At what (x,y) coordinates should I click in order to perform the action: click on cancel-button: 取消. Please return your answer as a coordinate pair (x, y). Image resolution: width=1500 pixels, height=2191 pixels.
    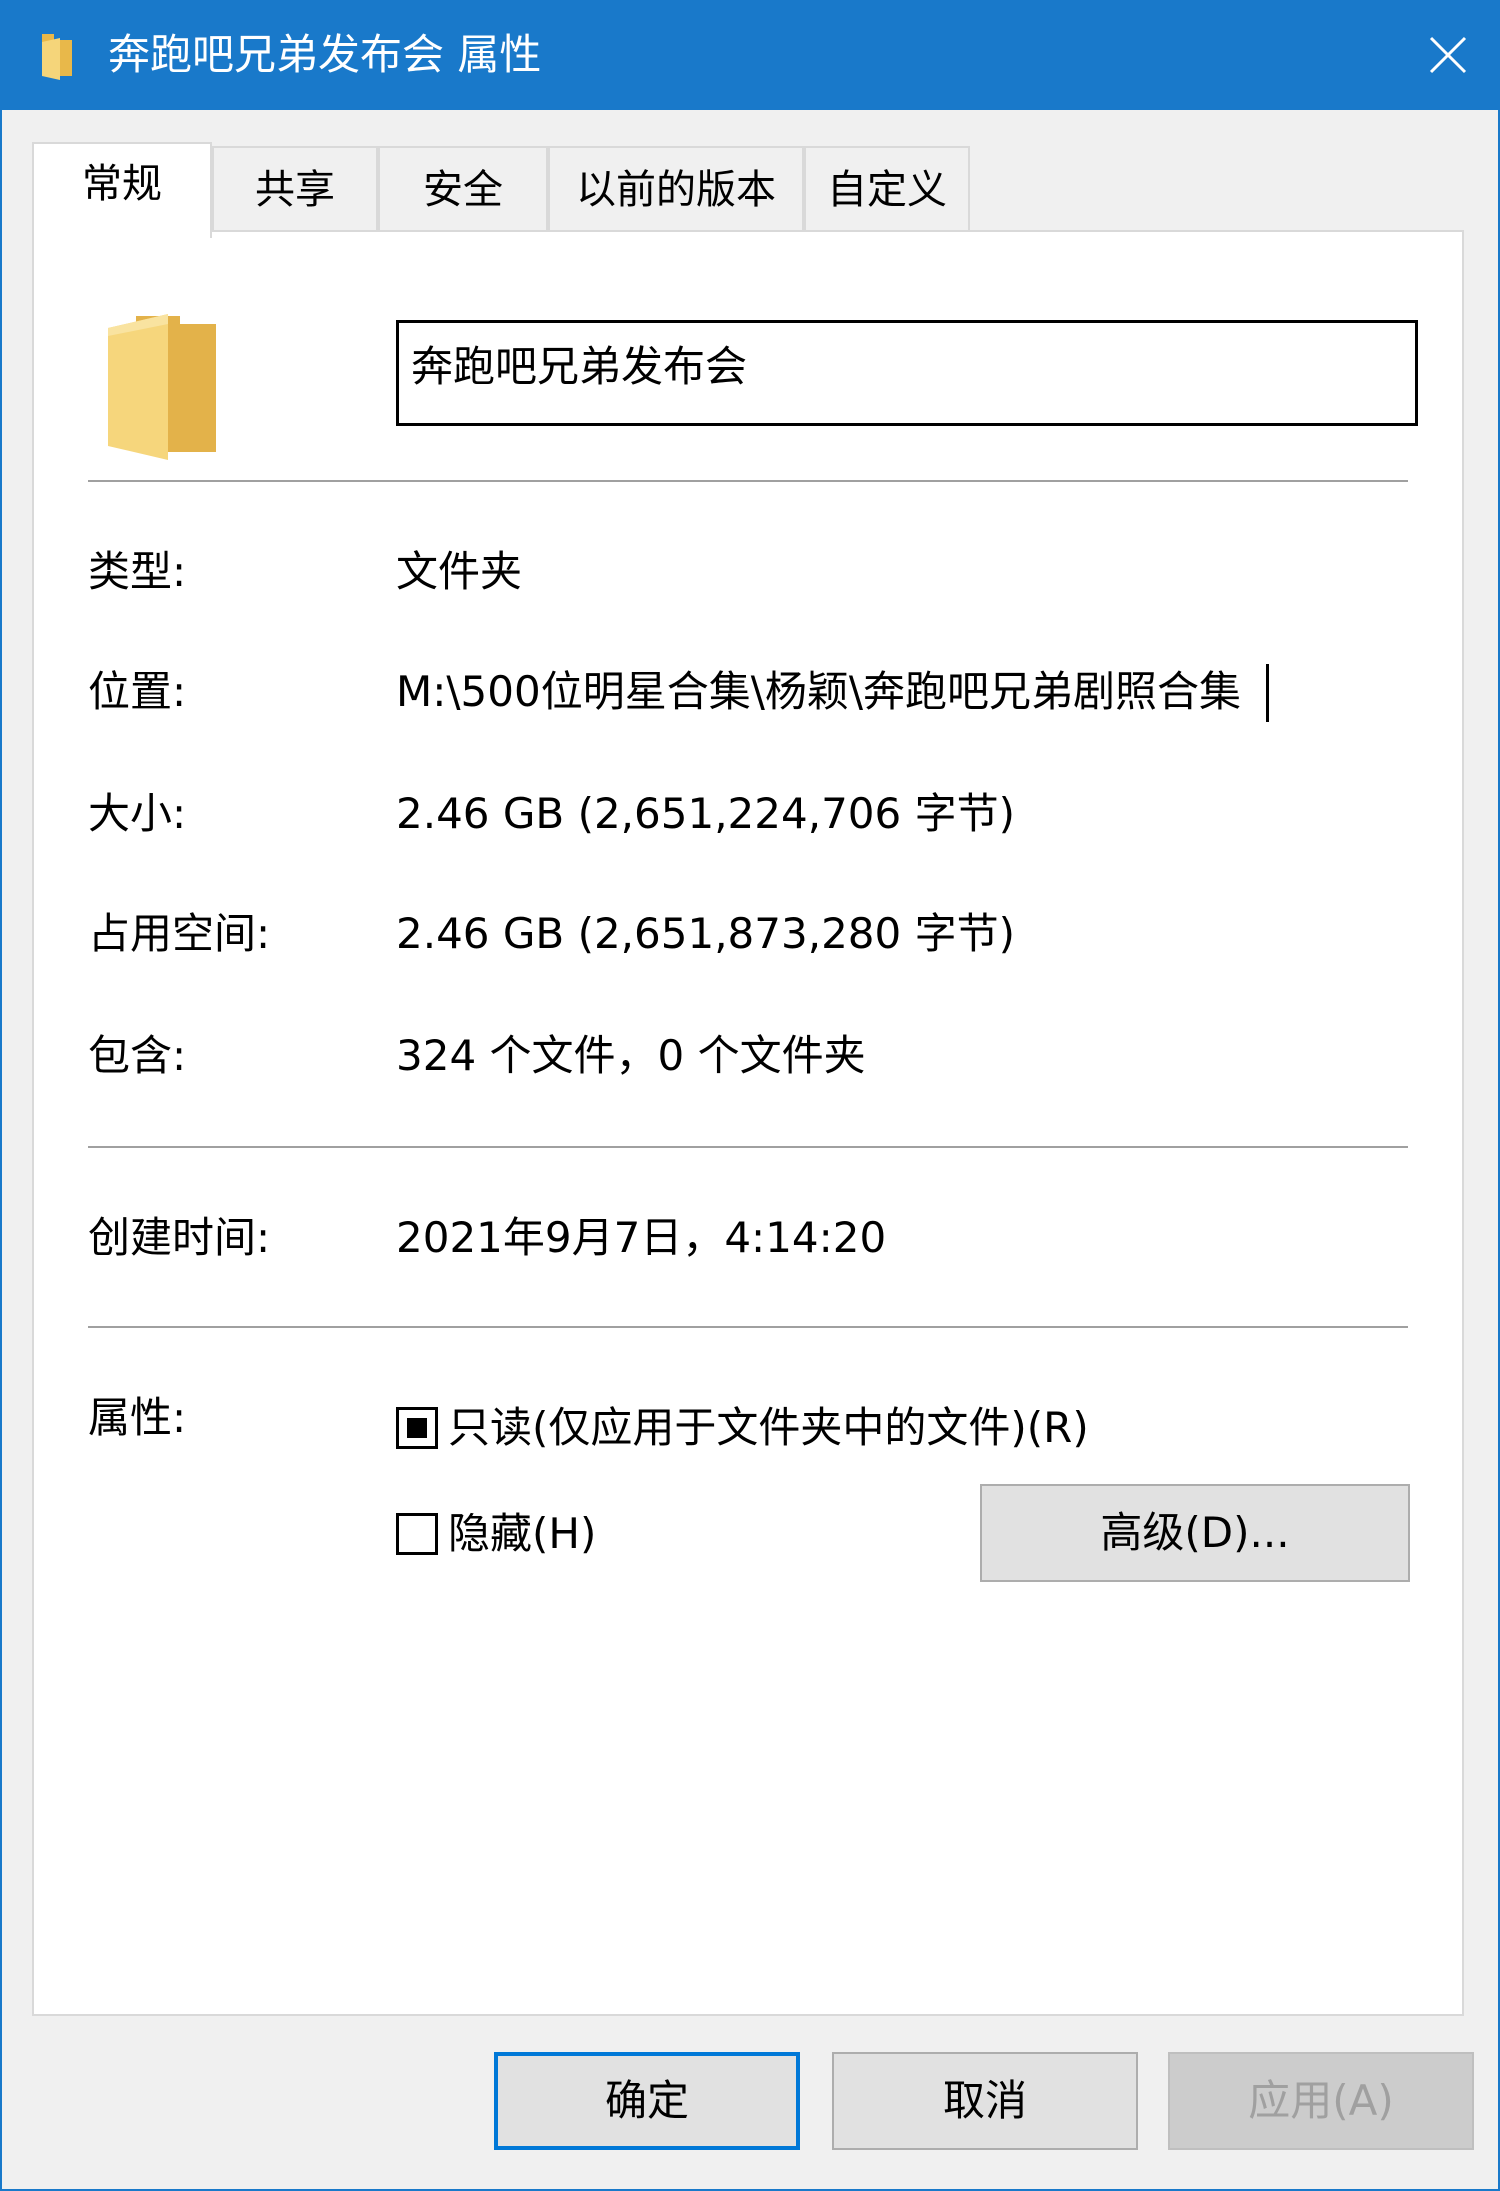
    Looking at the image, I should click on (985, 2101).